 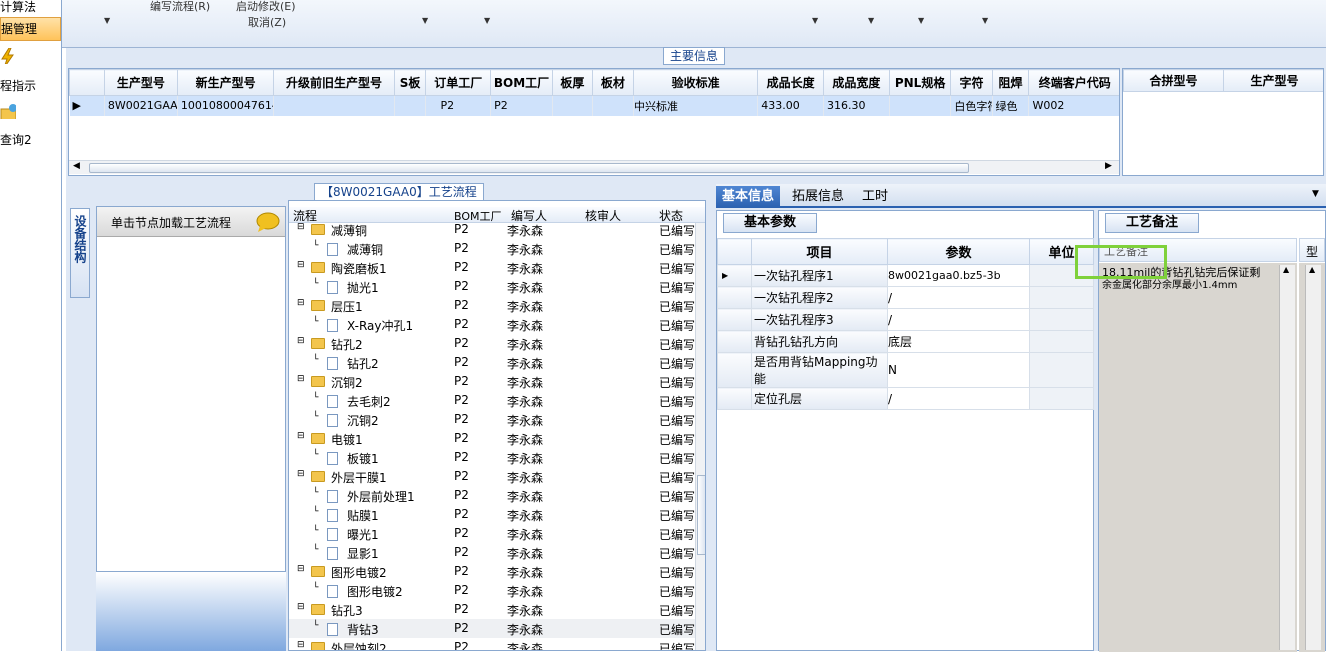 What do you see at coordinates (1173, 80) in the screenshot?
I see `col-header: 合拼型号` at bounding box center [1173, 80].